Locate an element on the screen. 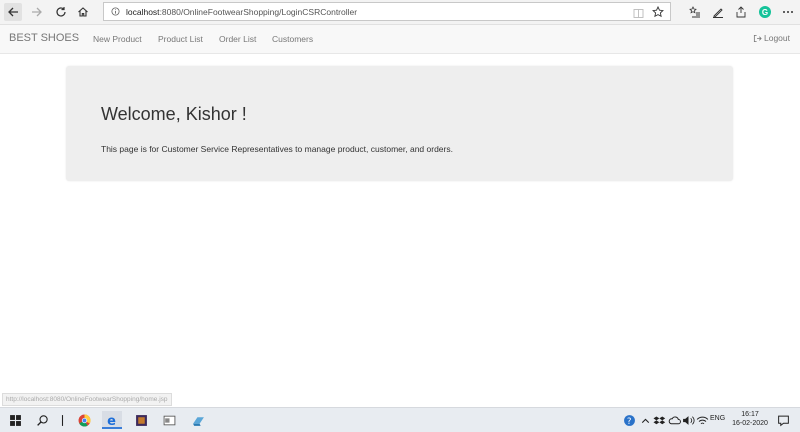  logout-link: Logout is located at coordinates (771, 38).